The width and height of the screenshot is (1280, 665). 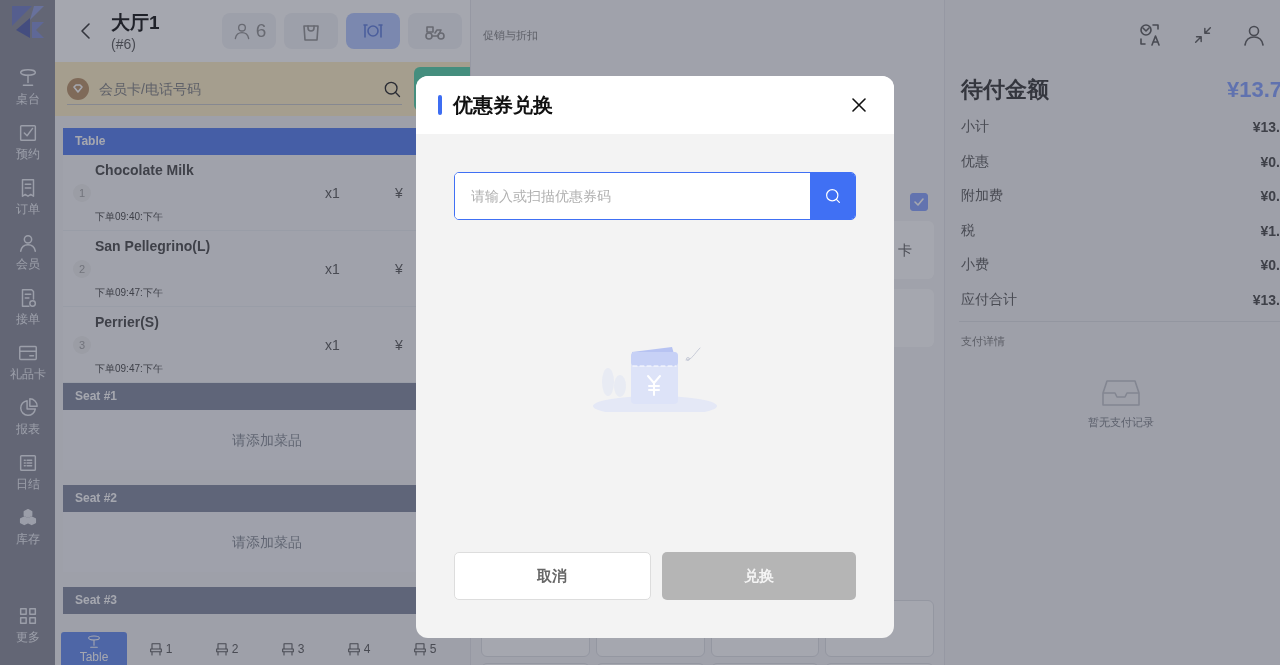 I want to click on seat-tab: 3, so click(x=292, y=648).